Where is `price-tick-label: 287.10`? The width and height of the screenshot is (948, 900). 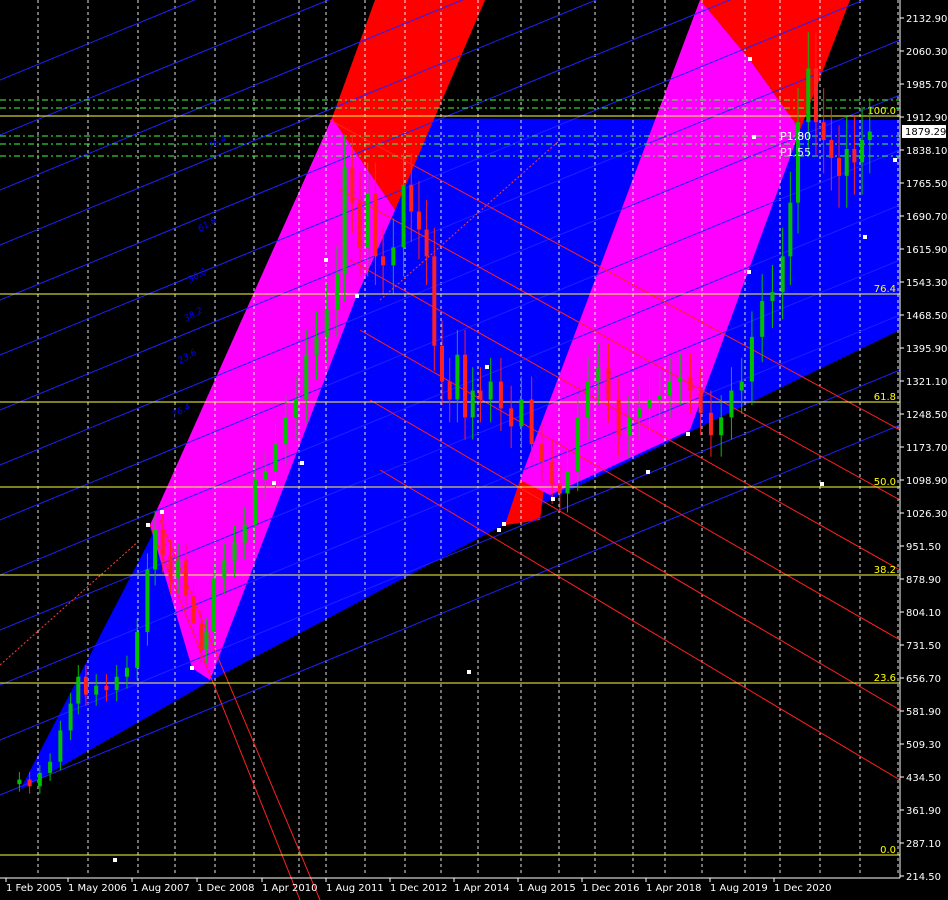
price-tick-label: 287.10 is located at coordinates (923, 844).